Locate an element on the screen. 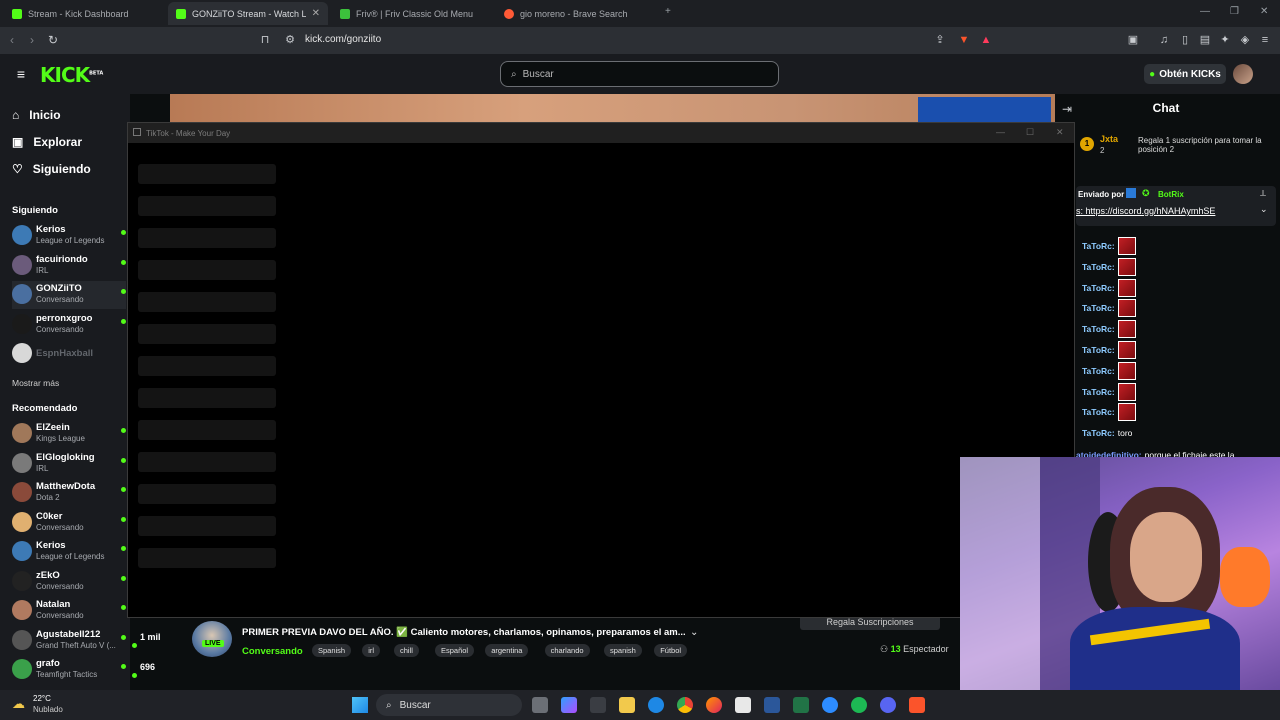  bookmark-icon: ⊓ is located at coordinates (265, 40).